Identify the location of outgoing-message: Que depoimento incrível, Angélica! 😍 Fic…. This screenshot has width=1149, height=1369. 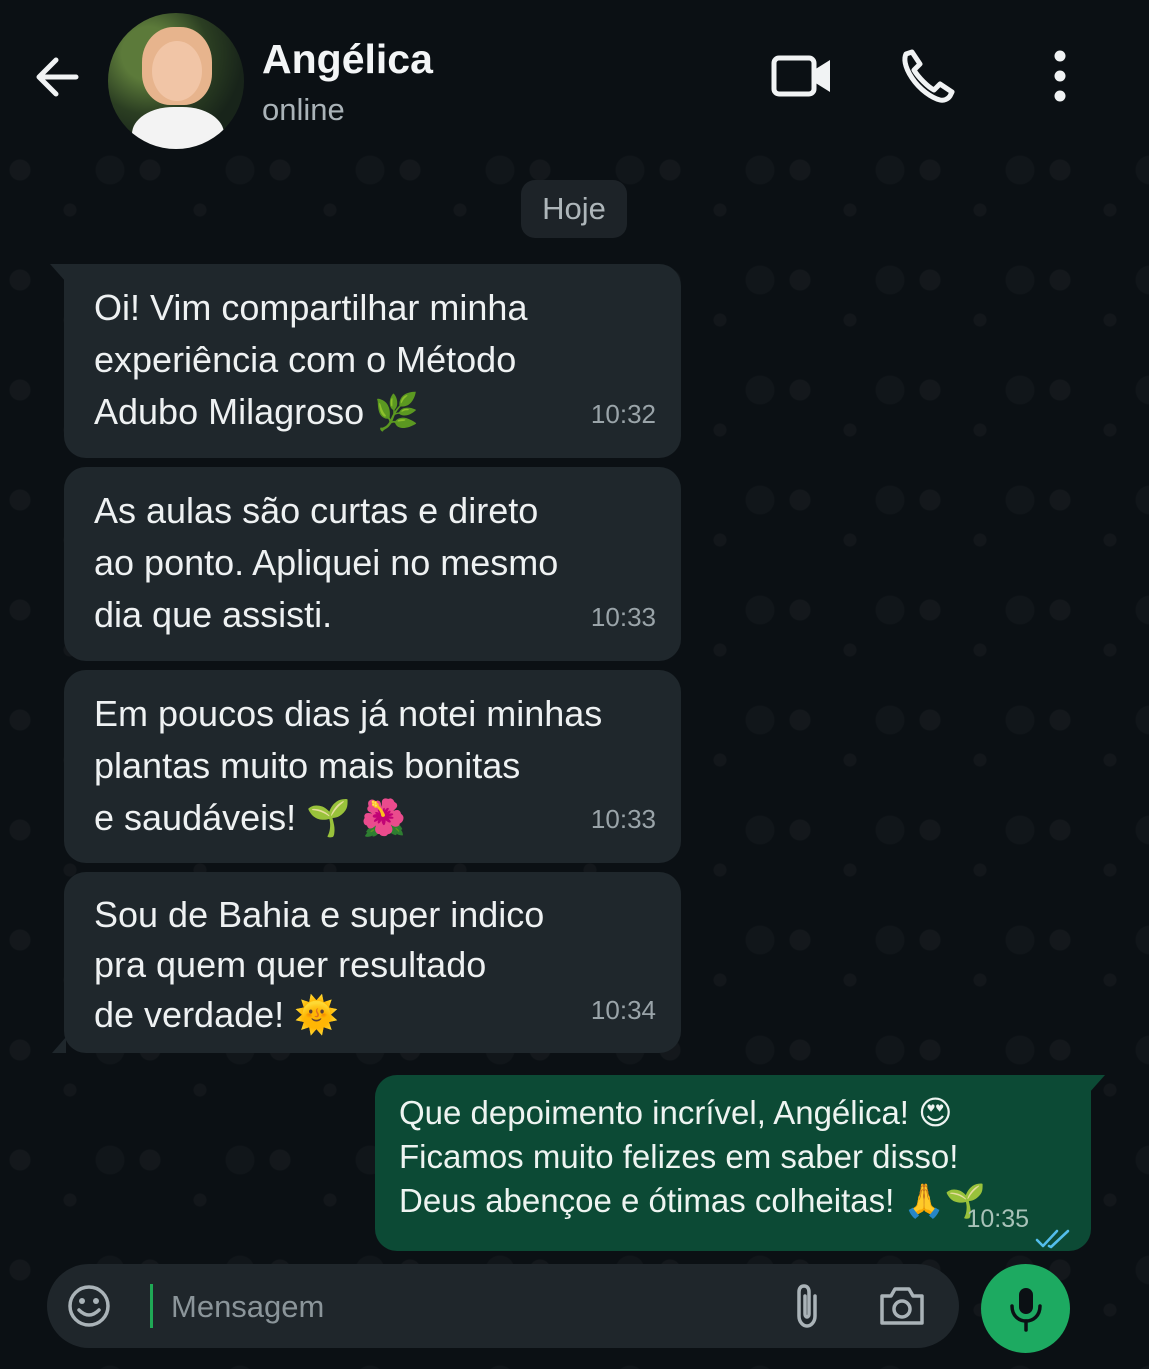
(740, 1163).